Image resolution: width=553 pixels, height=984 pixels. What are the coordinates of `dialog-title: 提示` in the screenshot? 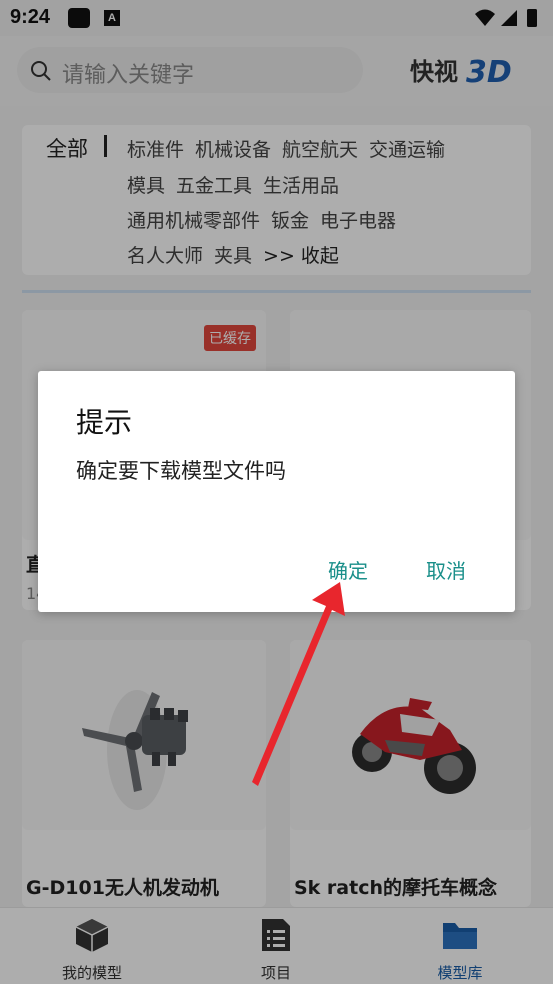 It's located at (104, 422).